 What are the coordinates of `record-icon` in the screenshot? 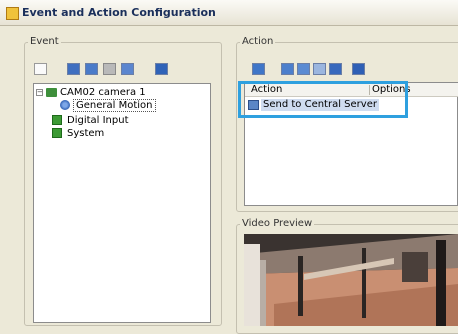 It's located at (303, 69).